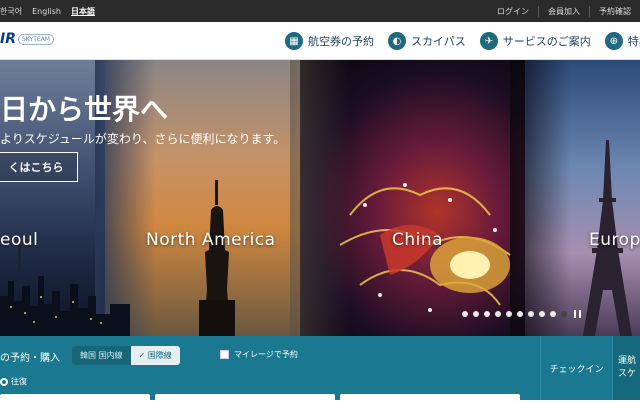  Describe the element at coordinates (83, 11) in the screenshot. I see `lang-japanese: 日本語` at that location.